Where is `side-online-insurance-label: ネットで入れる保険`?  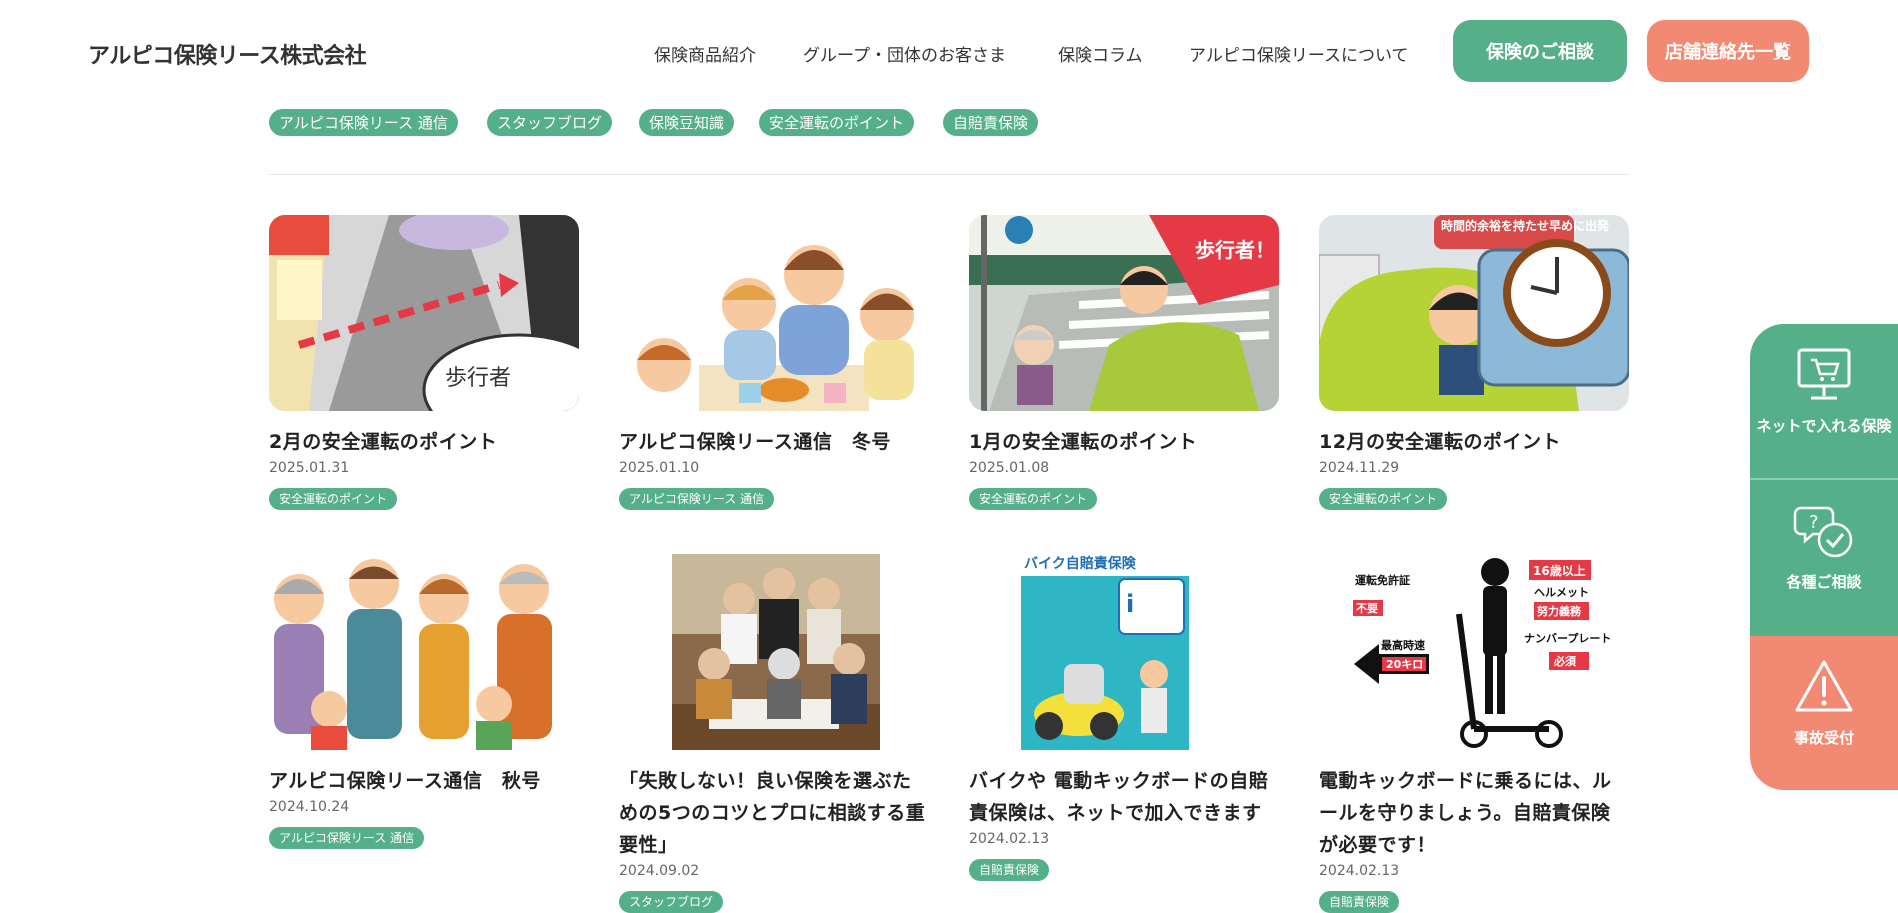
side-online-insurance-label: ネットで入れる保険 is located at coordinates (1824, 426).